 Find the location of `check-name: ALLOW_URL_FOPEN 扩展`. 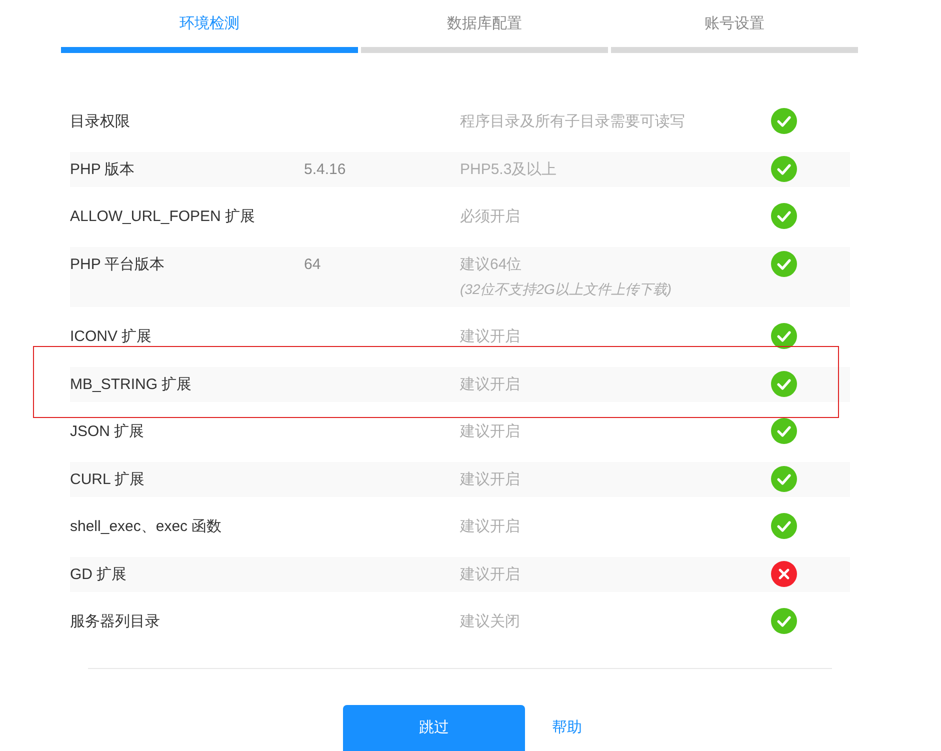

check-name: ALLOW_URL_FOPEN 扩展 is located at coordinates (163, 216).